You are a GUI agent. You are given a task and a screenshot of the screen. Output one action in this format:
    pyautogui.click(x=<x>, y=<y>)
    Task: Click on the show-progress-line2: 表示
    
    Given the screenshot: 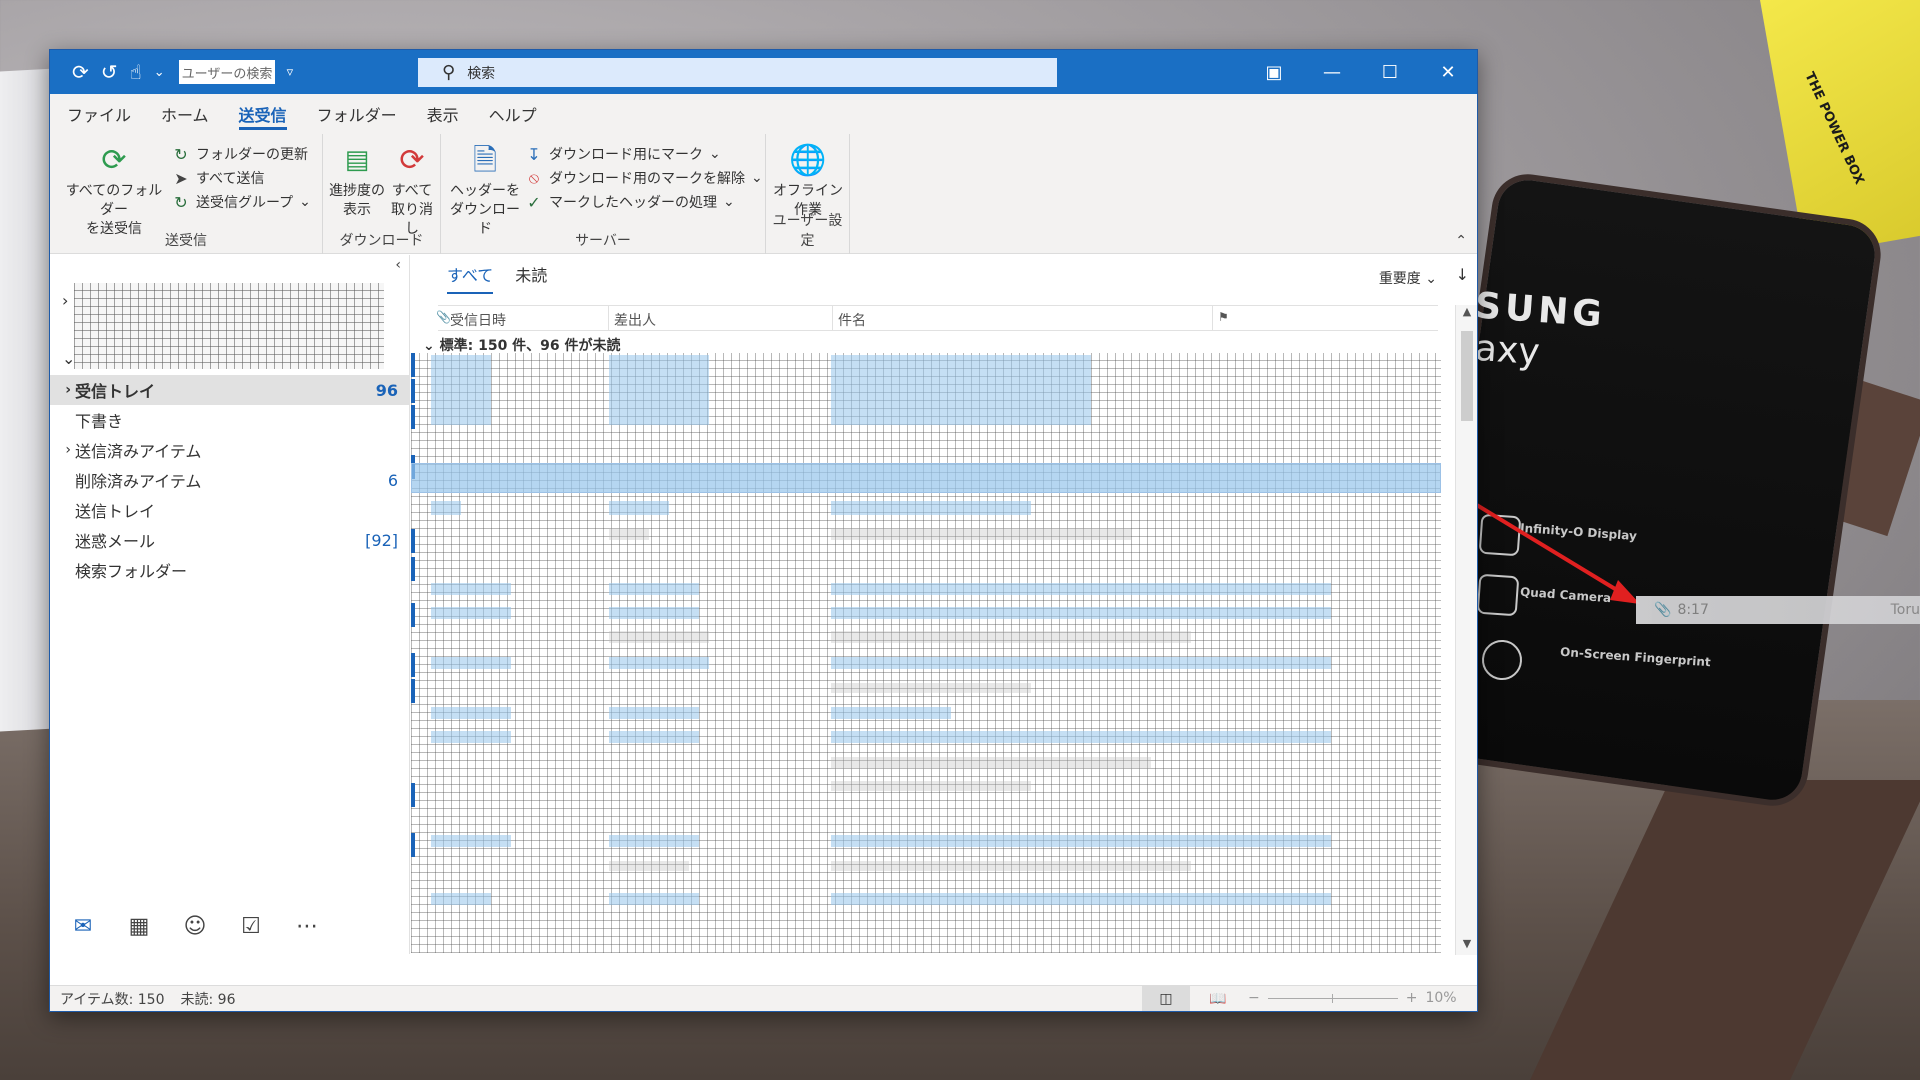 What is the action you would take?
    pyautogui.click(x=357, y=210)
    